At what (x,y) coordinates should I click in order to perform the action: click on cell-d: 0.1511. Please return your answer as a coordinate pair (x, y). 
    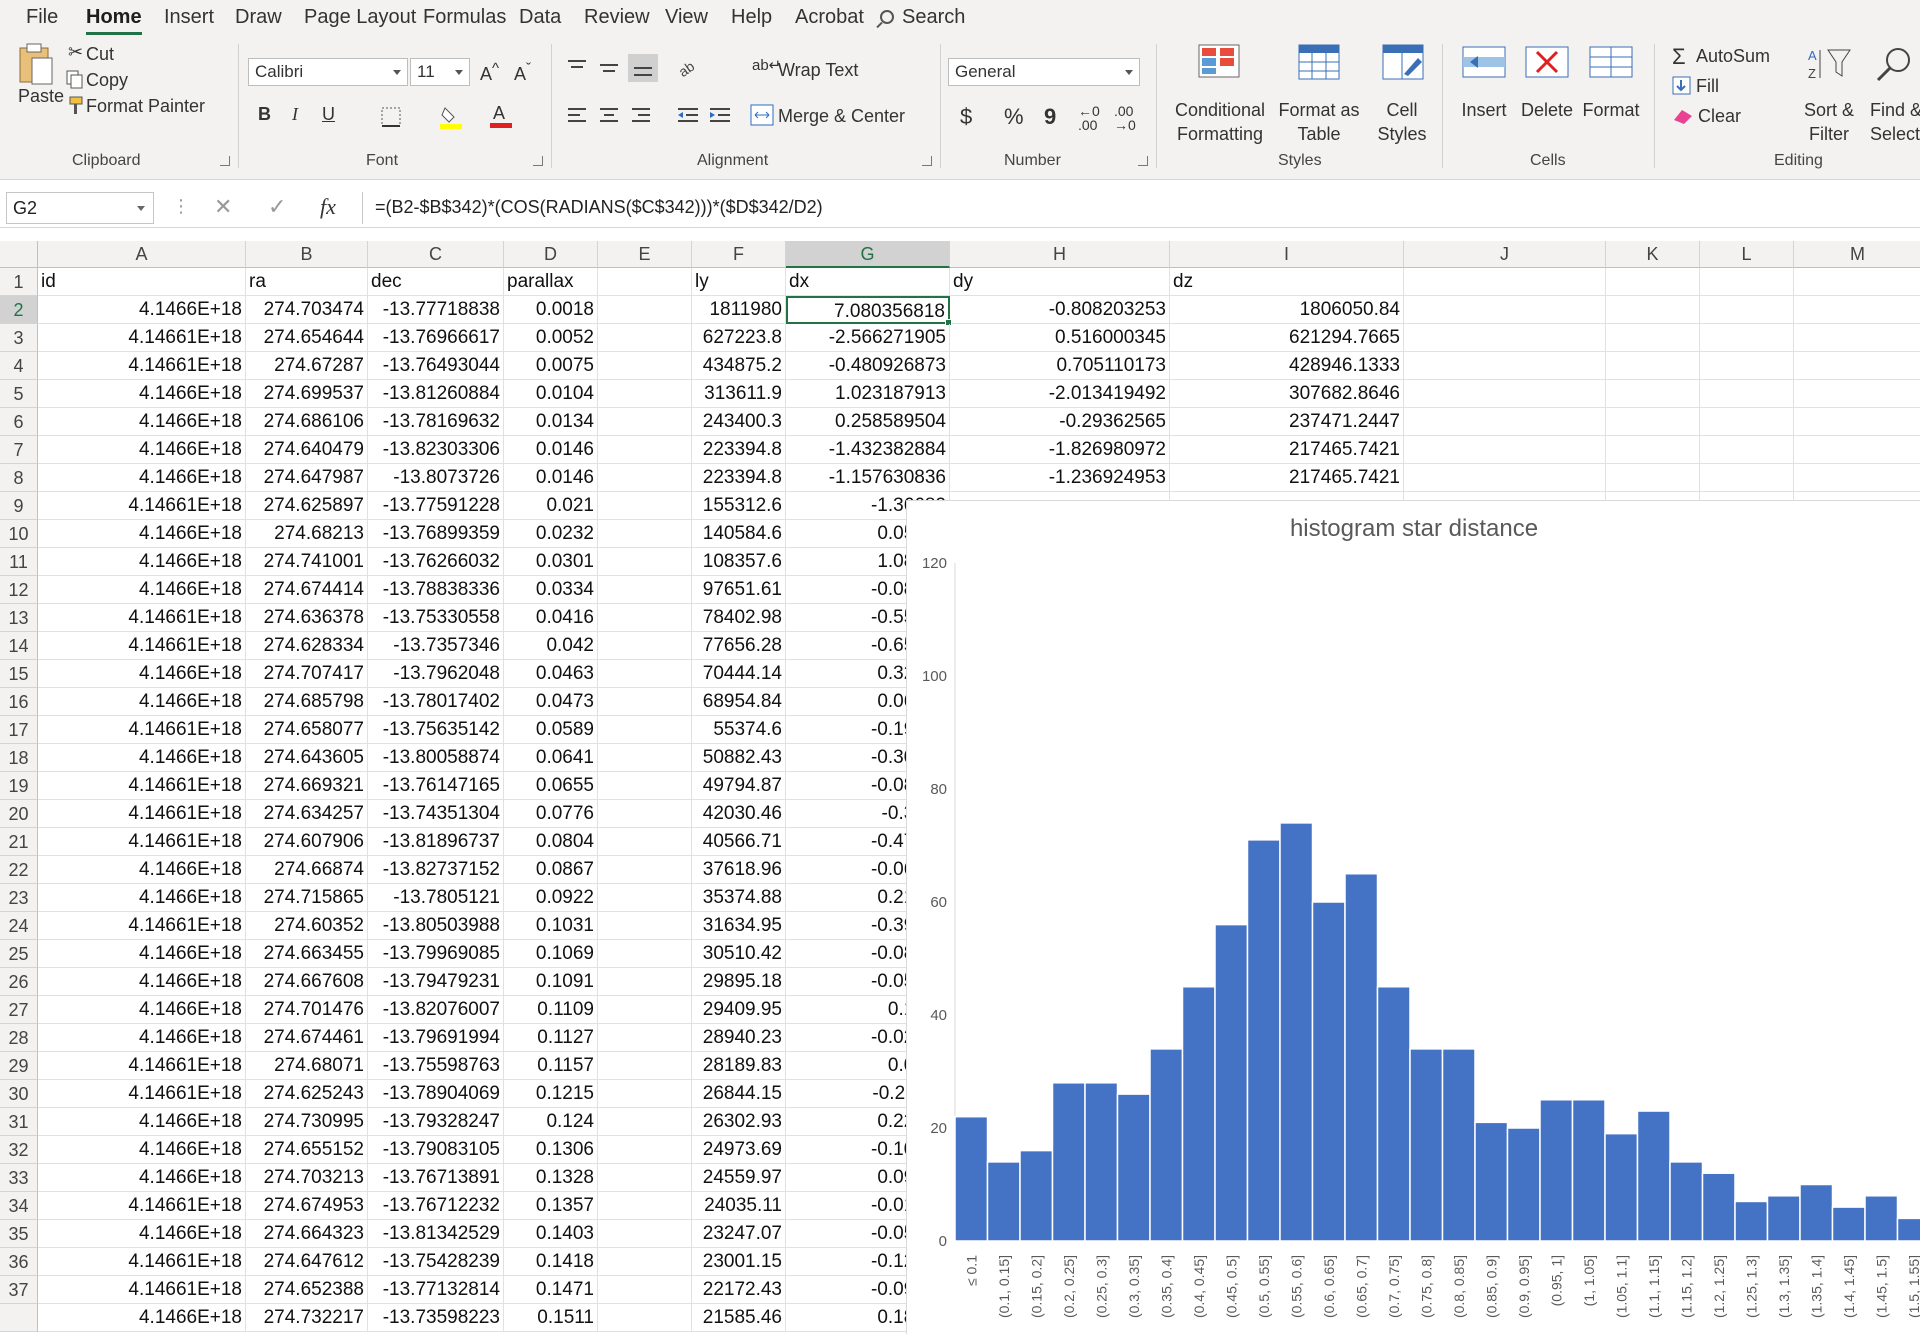
    Looking at the image, I should click on (551, 1318).